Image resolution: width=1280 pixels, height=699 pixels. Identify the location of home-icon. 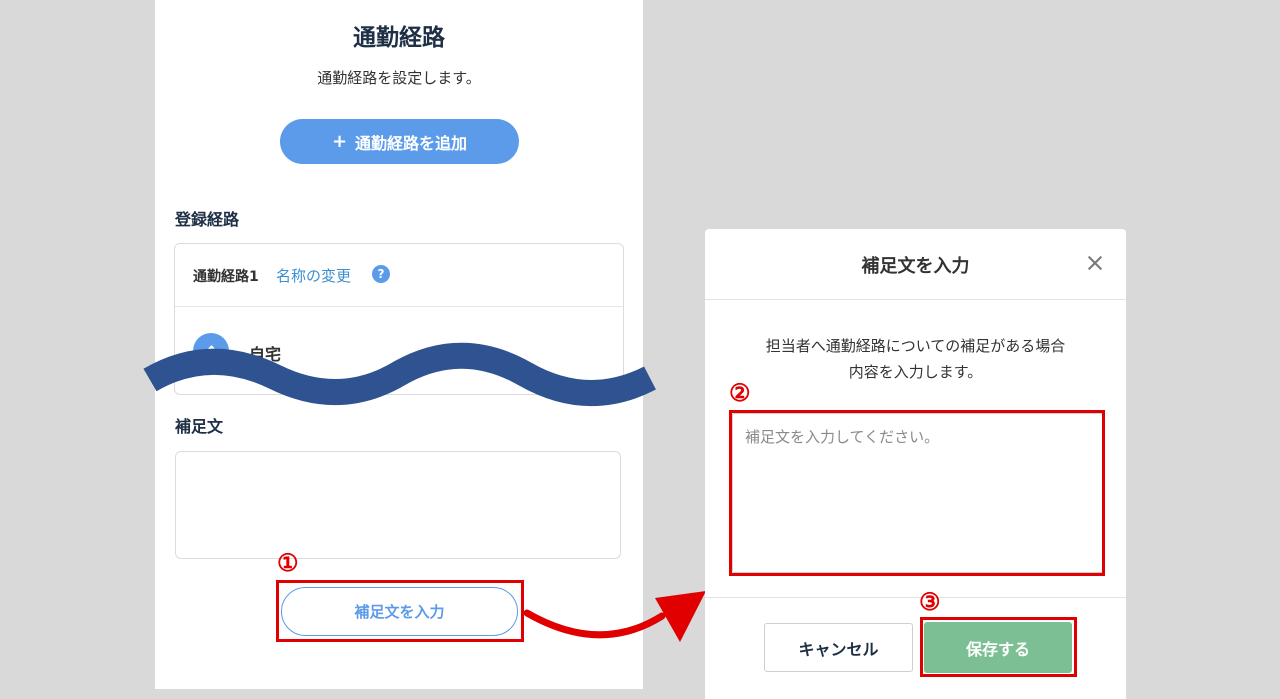
(211, 351).